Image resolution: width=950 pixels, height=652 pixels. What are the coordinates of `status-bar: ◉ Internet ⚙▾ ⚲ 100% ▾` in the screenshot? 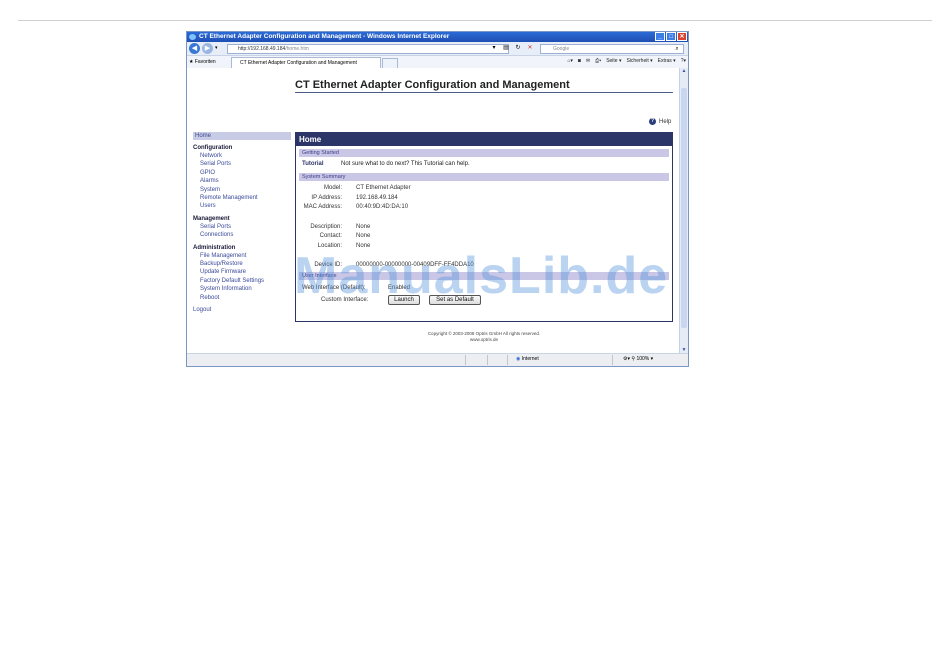 It's located at (437, 359).